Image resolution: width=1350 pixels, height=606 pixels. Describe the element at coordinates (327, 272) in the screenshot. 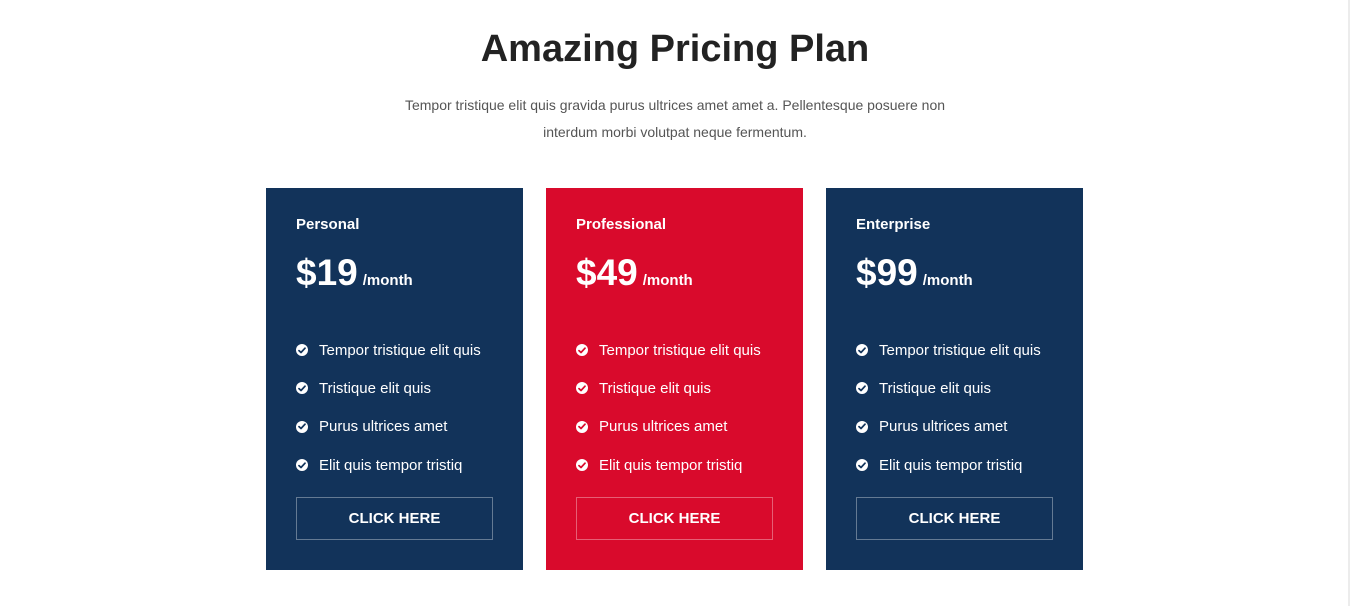

I see `price-amount: $19` at that location.